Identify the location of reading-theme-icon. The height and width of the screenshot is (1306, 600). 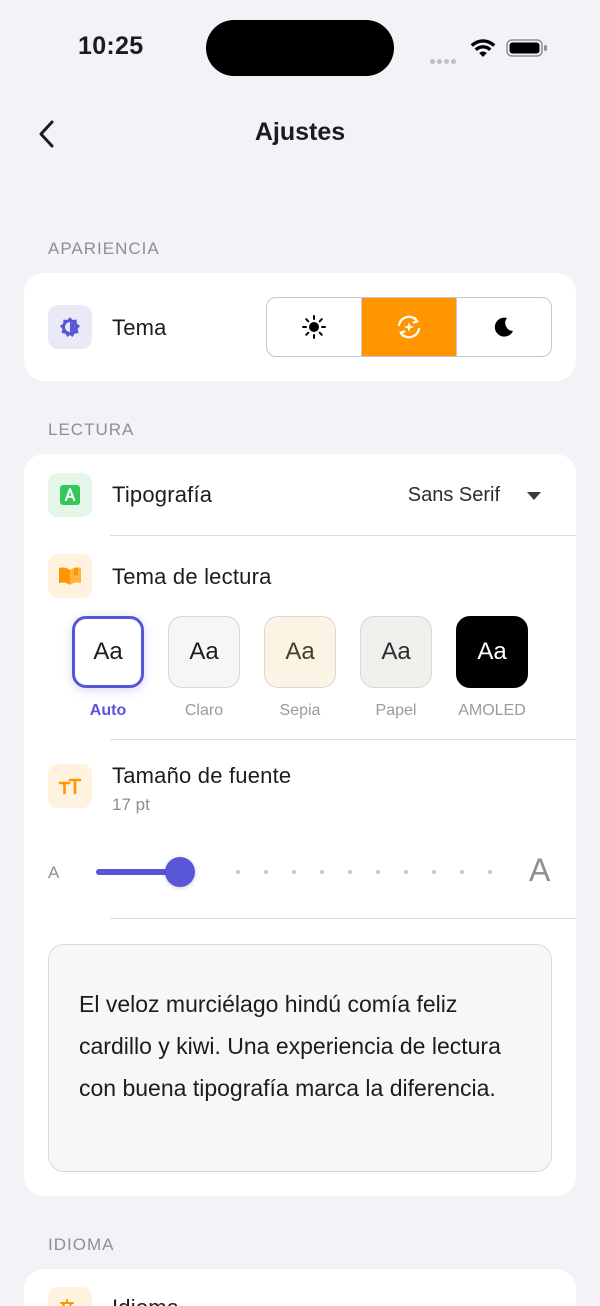
(70, 576).